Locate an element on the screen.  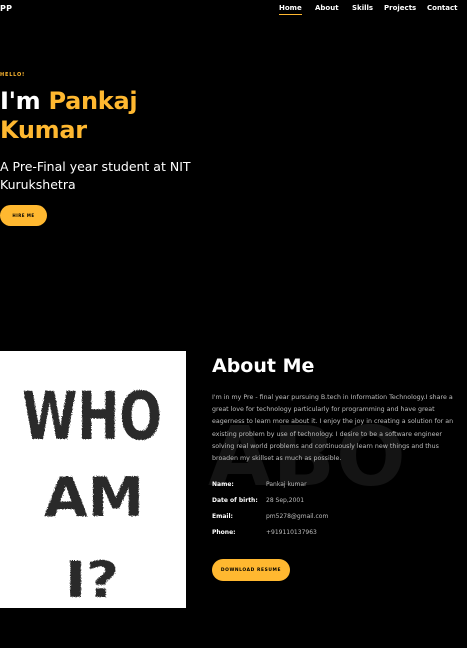
image-text-i: I? is located at coordinates (92, 579).